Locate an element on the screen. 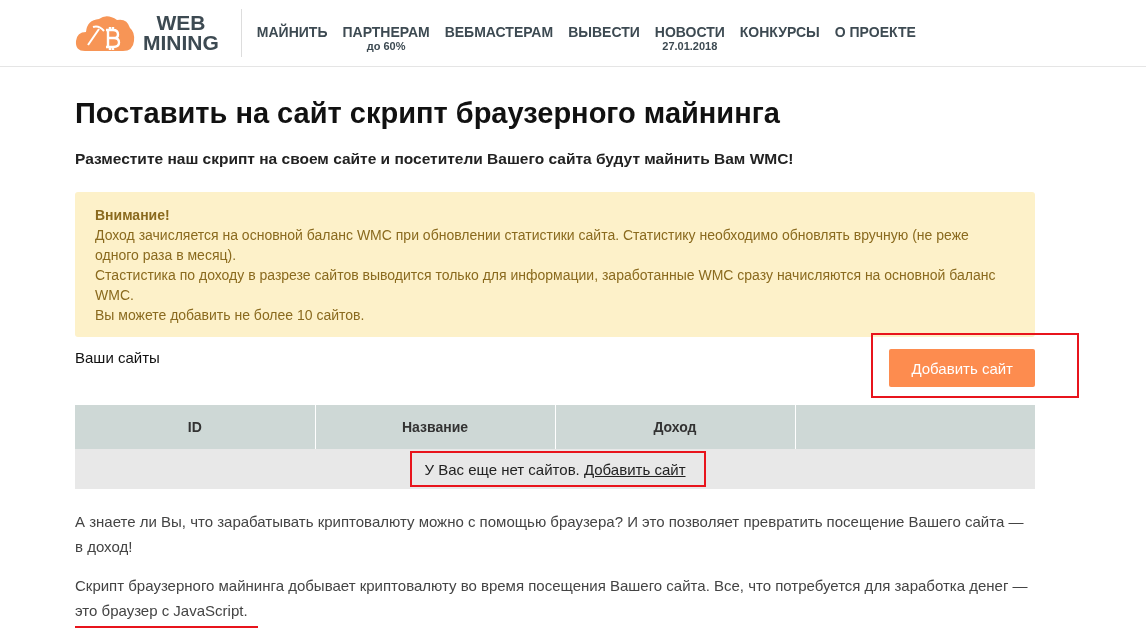 The height and width of the screenshot is (641, 1146). body-paragraph: Скрипт браузерного майнинга добывает криптовалюту во время посещения Вашего сайта. Все, что потребуется для заработка денег — это браузер с JavaScript. is located at coordinates (555, 598).